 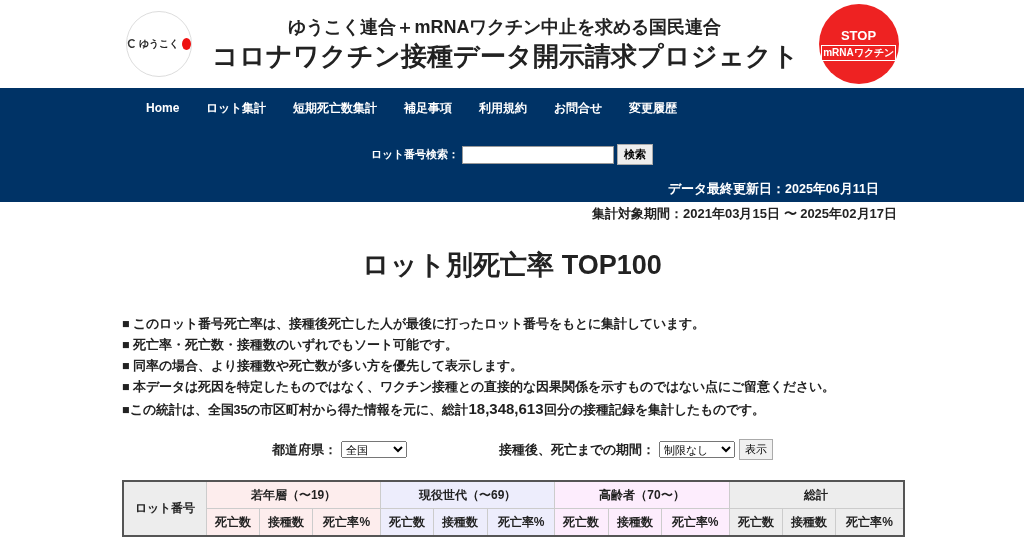 I want to click on group-header: 若年層（〜19）, so click(x=293, y=495).